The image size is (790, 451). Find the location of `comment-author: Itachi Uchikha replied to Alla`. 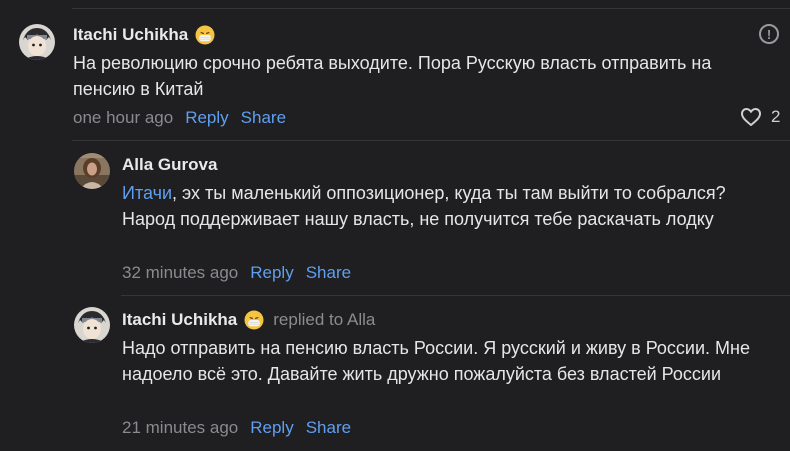

comment-author: Itachi Uchikha replied to Alla is located at coordinates (248, 320).